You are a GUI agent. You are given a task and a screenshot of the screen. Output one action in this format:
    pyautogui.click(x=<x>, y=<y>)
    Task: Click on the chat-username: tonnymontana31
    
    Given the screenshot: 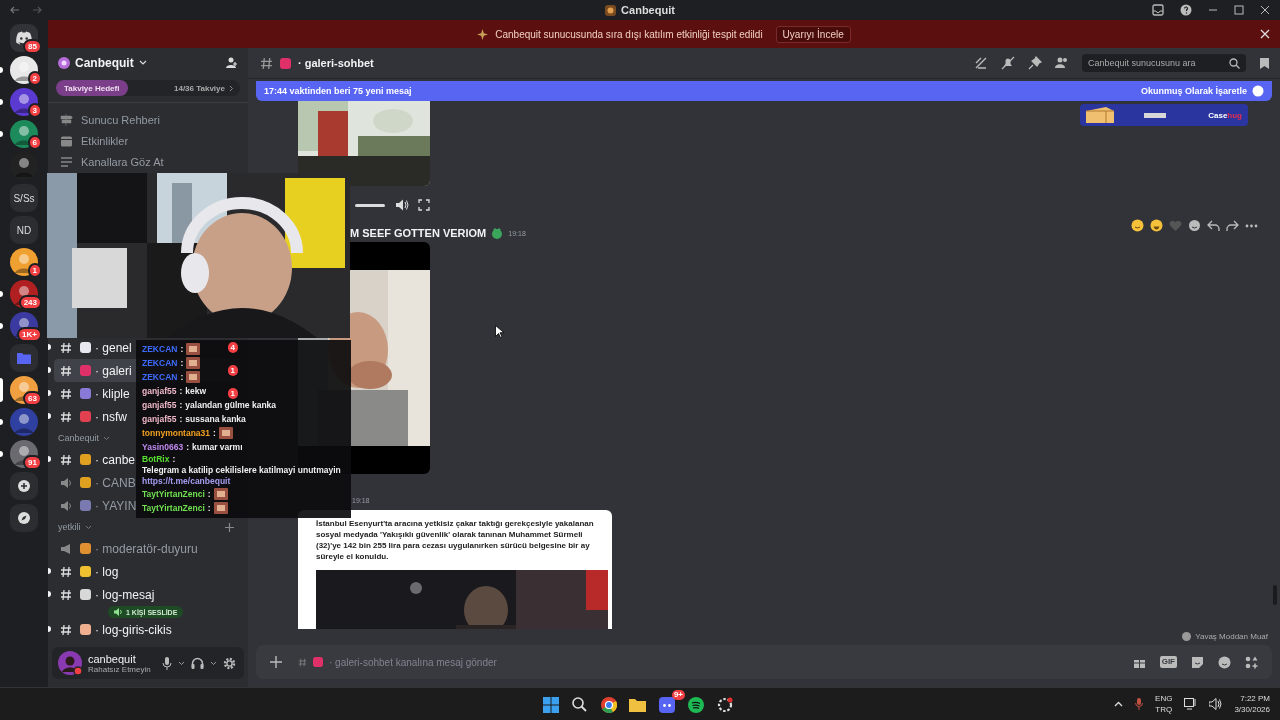 What is the action you would take?
    pyautogui.click(x=176, y=433)
    